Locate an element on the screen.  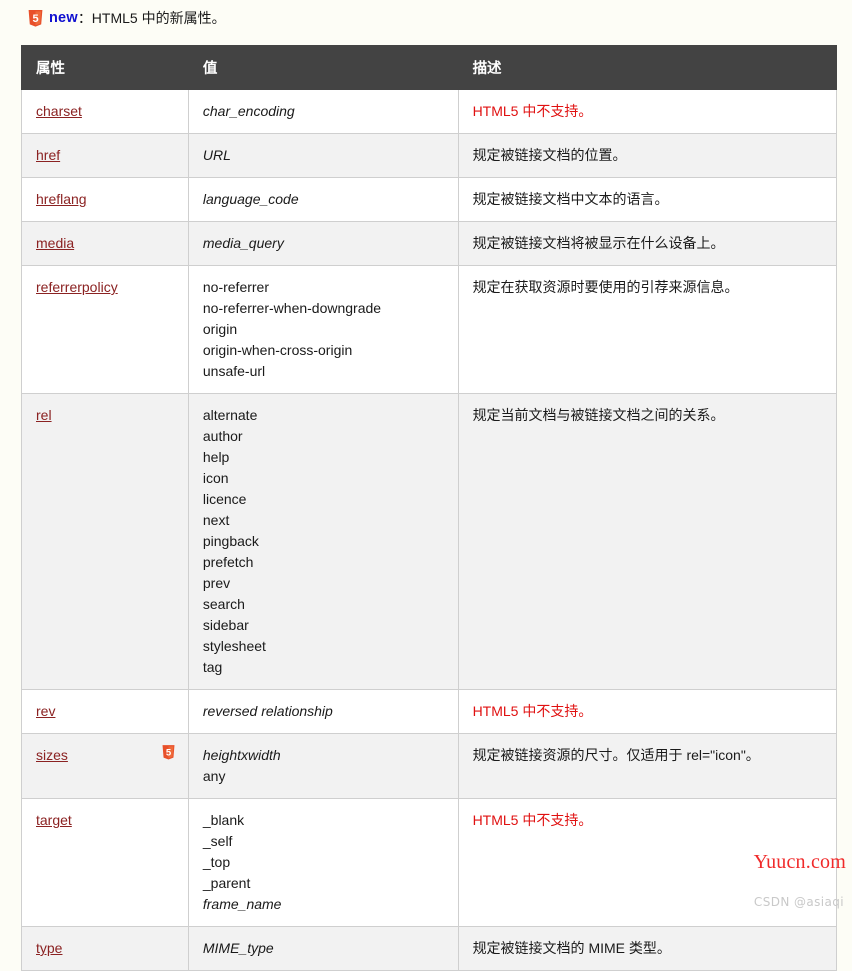
value-line: stylesheet is located at coordinates (234, 646).